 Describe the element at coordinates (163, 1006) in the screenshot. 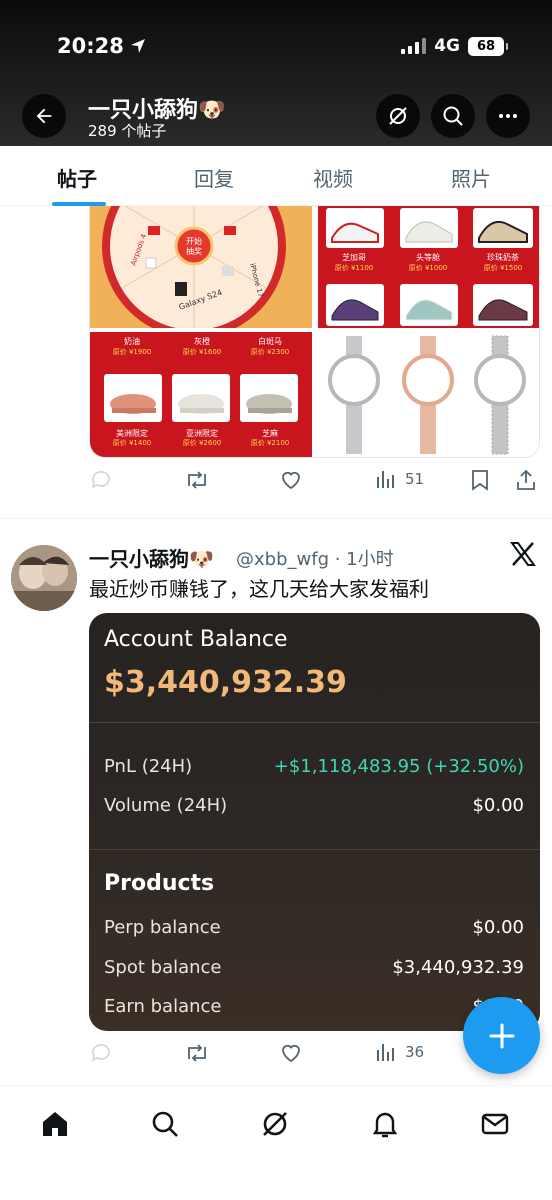

I see `earn-balance-label: Earn balance` at that location.